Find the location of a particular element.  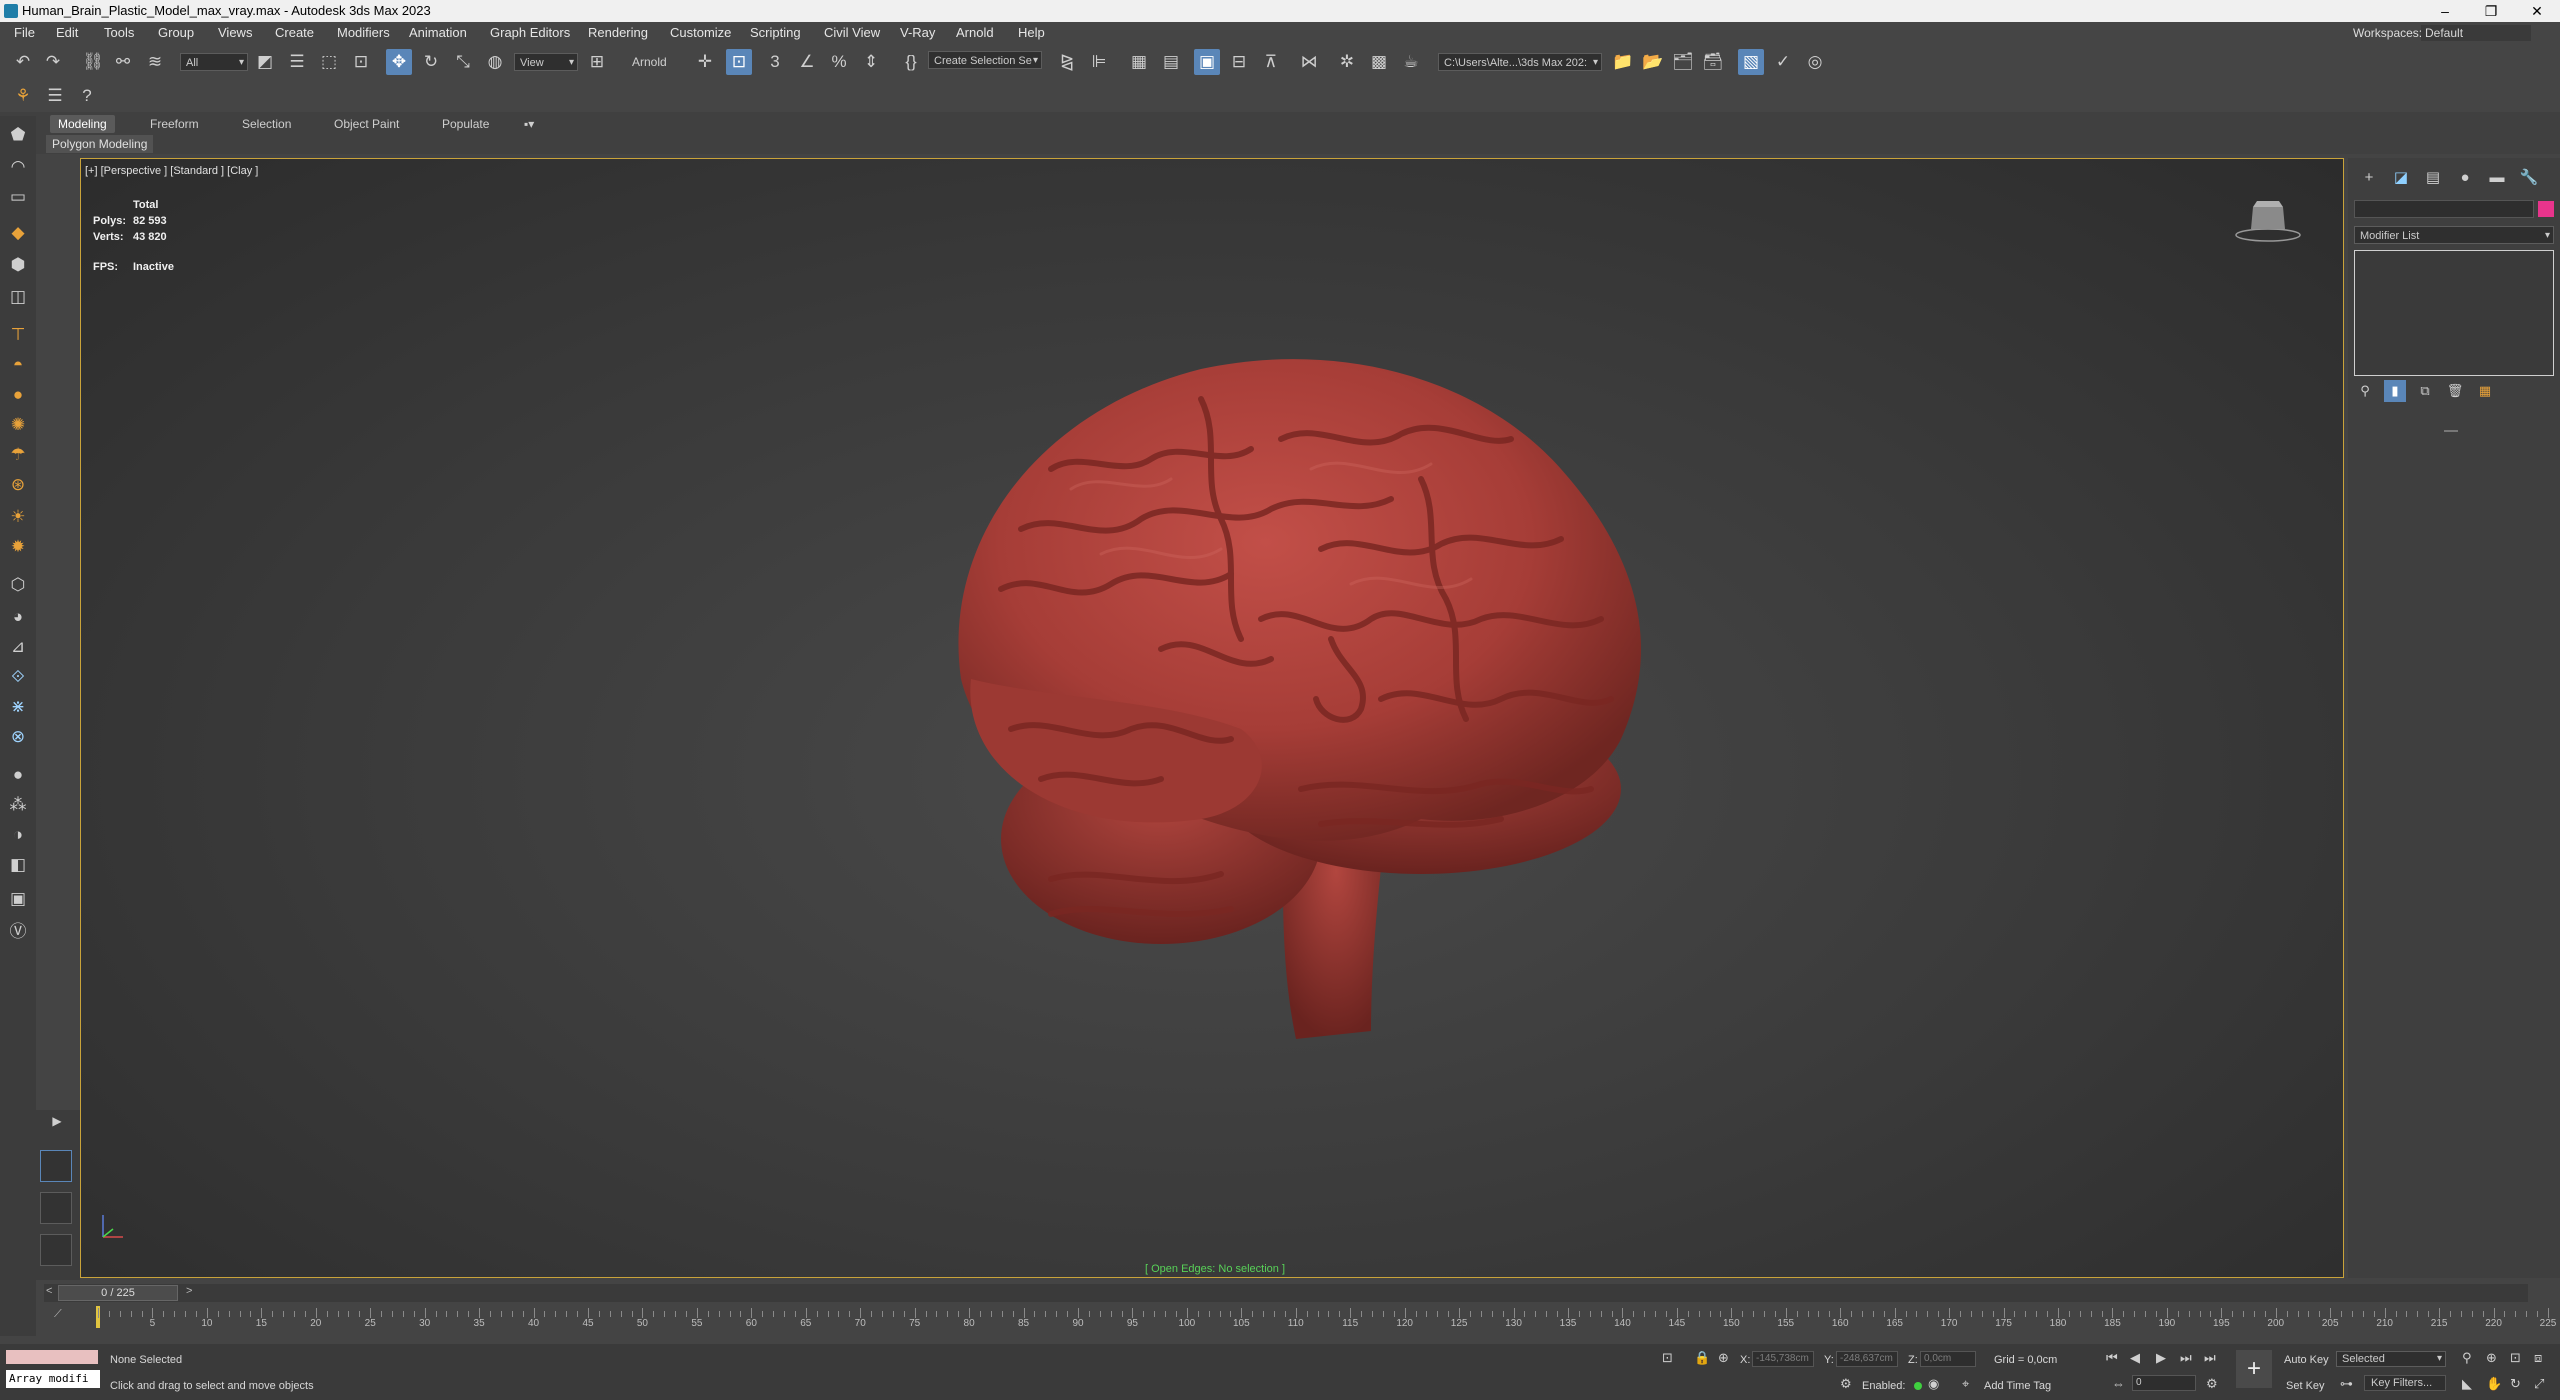

expand-arrow-icon: ▶ is located at coordinates (57, 1121).